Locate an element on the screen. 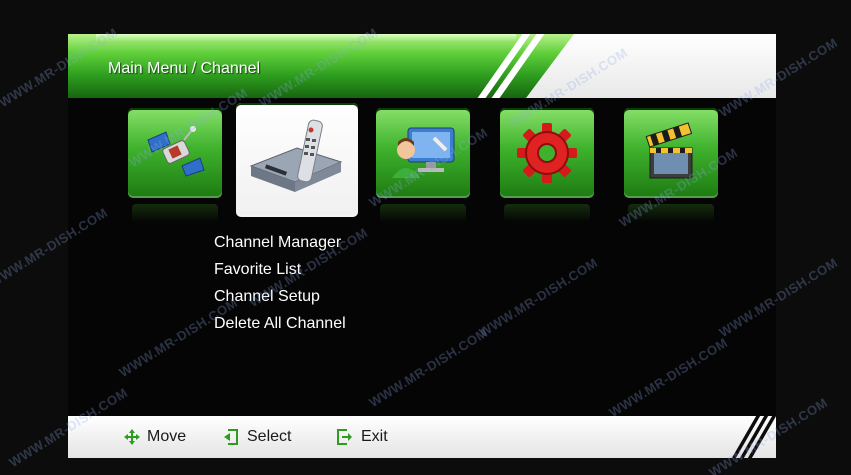 Image resolution: width=851 pixels, height=475 pixels. tools-tile is located at coordinates (547, 165).